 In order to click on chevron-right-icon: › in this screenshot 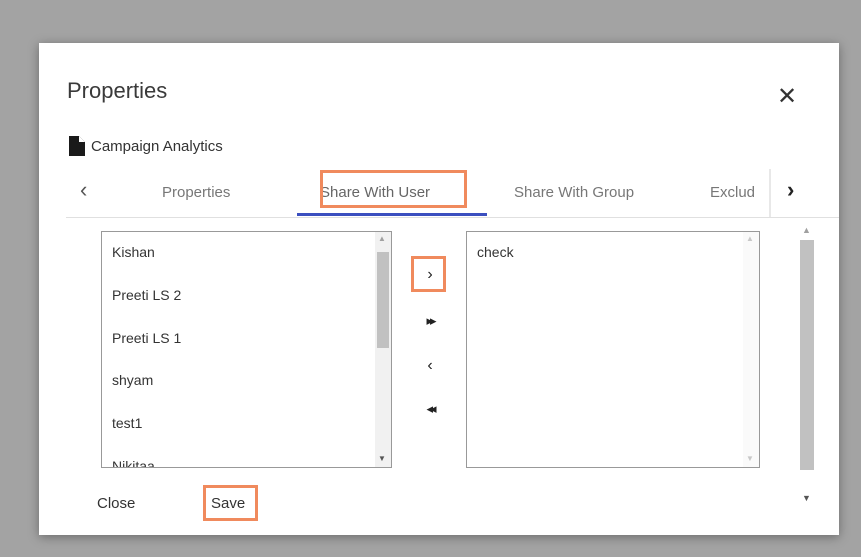, I will do `click(790, 190)`.